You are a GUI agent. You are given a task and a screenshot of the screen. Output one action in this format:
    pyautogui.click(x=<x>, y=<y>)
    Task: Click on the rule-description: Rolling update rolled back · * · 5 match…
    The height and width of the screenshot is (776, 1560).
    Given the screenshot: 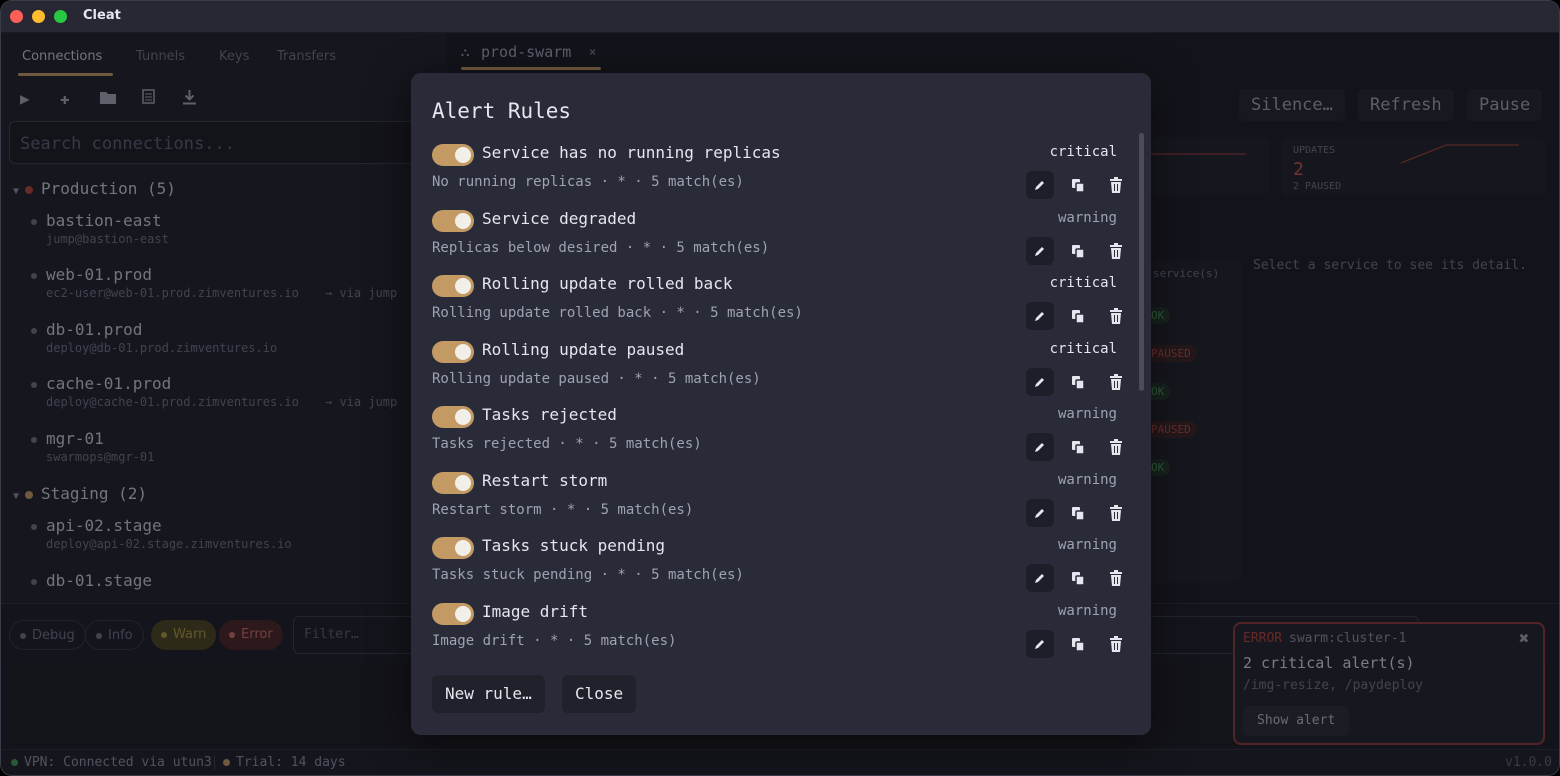 What is the action you would take?
    pyautogui.click(x=617, y=313)
    